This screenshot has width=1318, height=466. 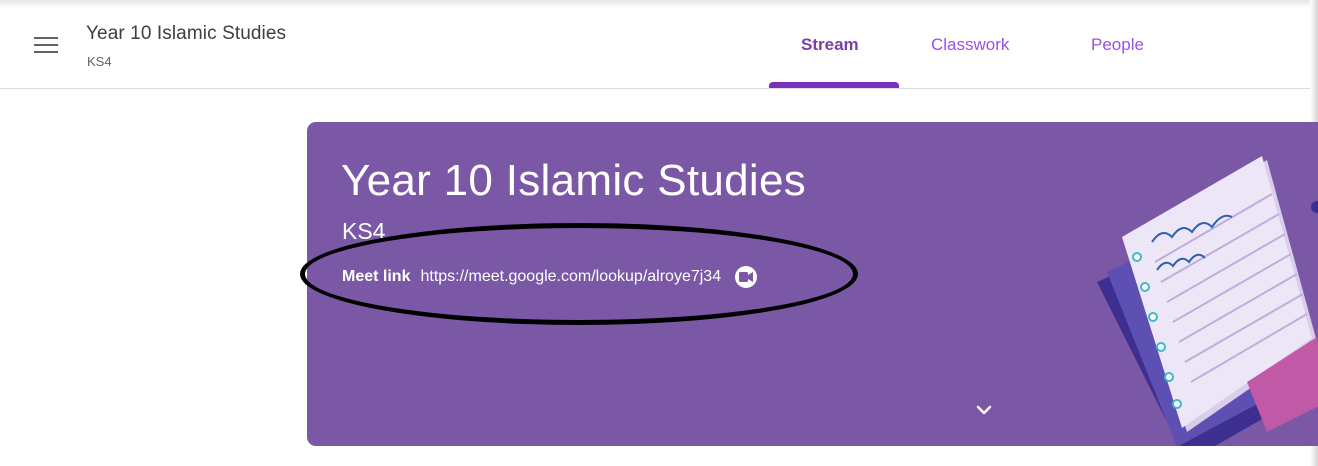 What do you see at coordinates (659, 4) in the screenshot?
I see `window-shadow-top` at bounding box center [659, 4].